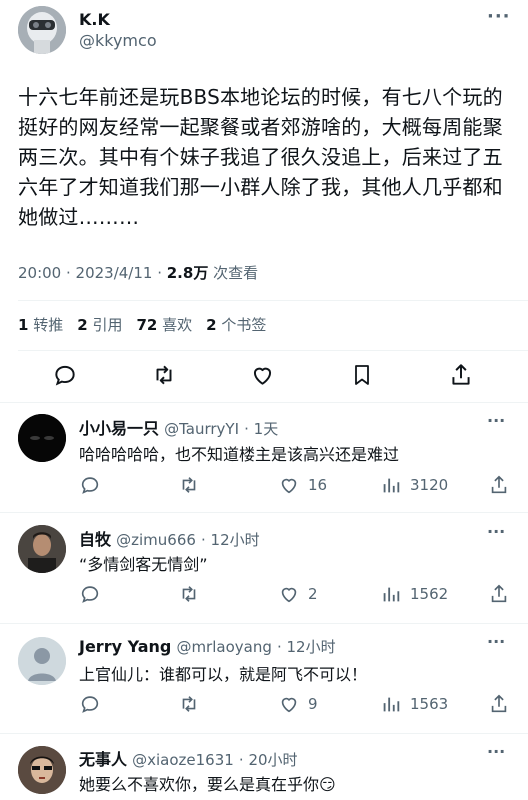 Image resolution: width=528 pixels, height=800 pixels. What do you see at coordinates (313, 594) in the screenshot?
I see `like-count: 2` at bounding box center [313, 594].